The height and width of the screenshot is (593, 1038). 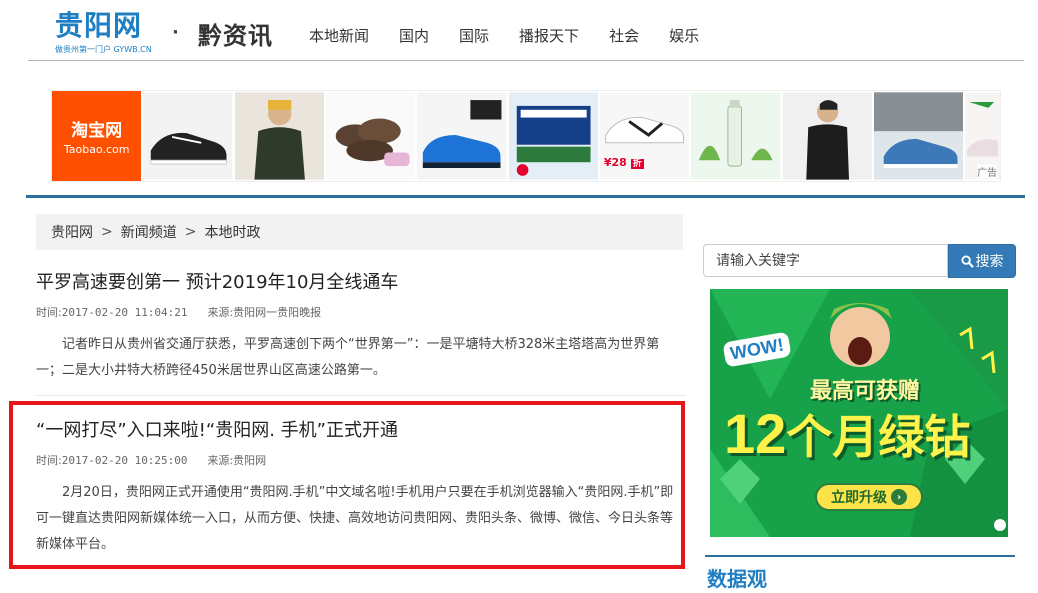 I want to click on product-sweater-image, so click(x=827, y=136).